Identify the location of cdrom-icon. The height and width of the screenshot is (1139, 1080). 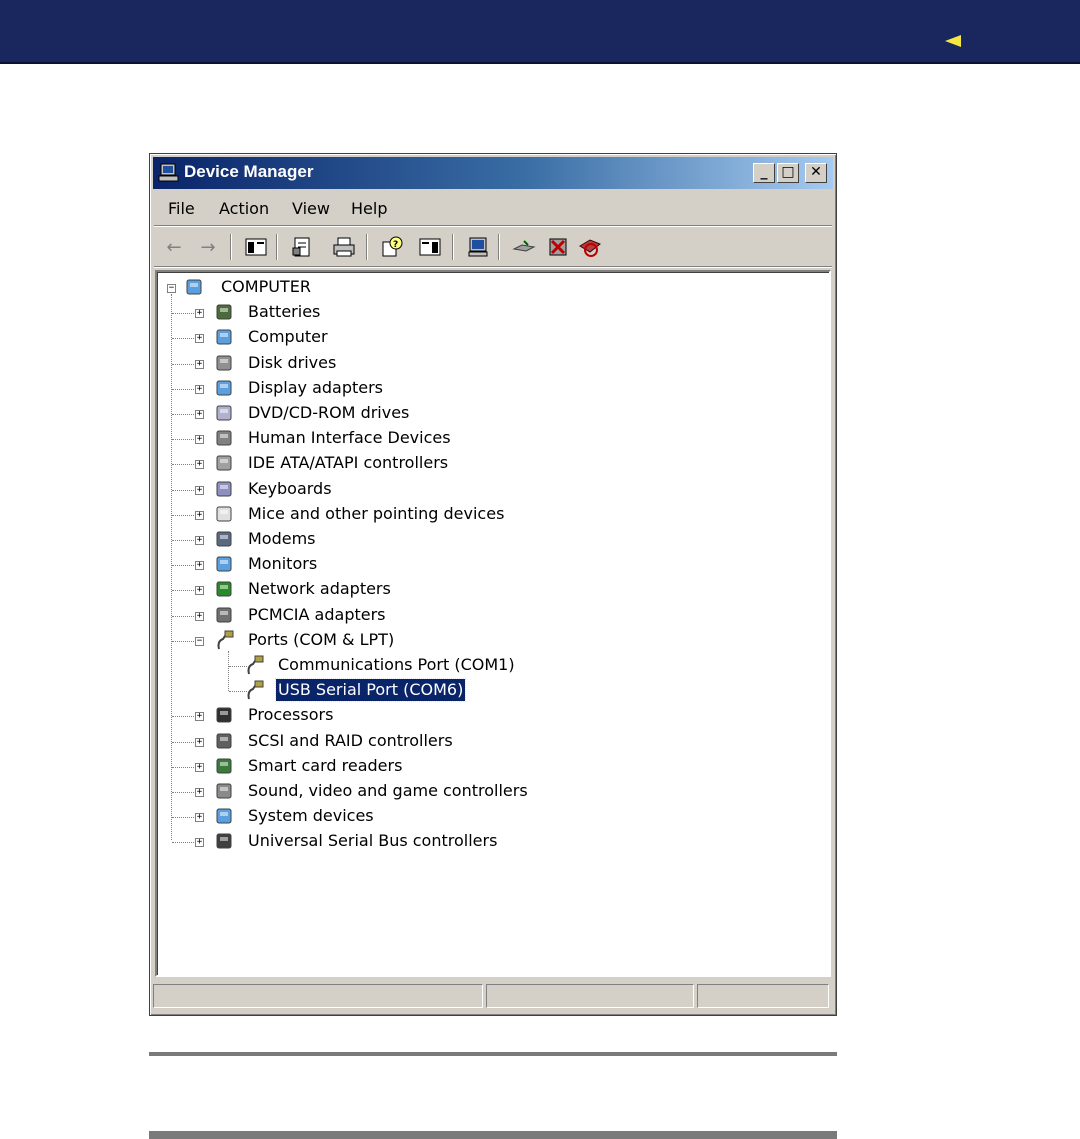
(224, 413).